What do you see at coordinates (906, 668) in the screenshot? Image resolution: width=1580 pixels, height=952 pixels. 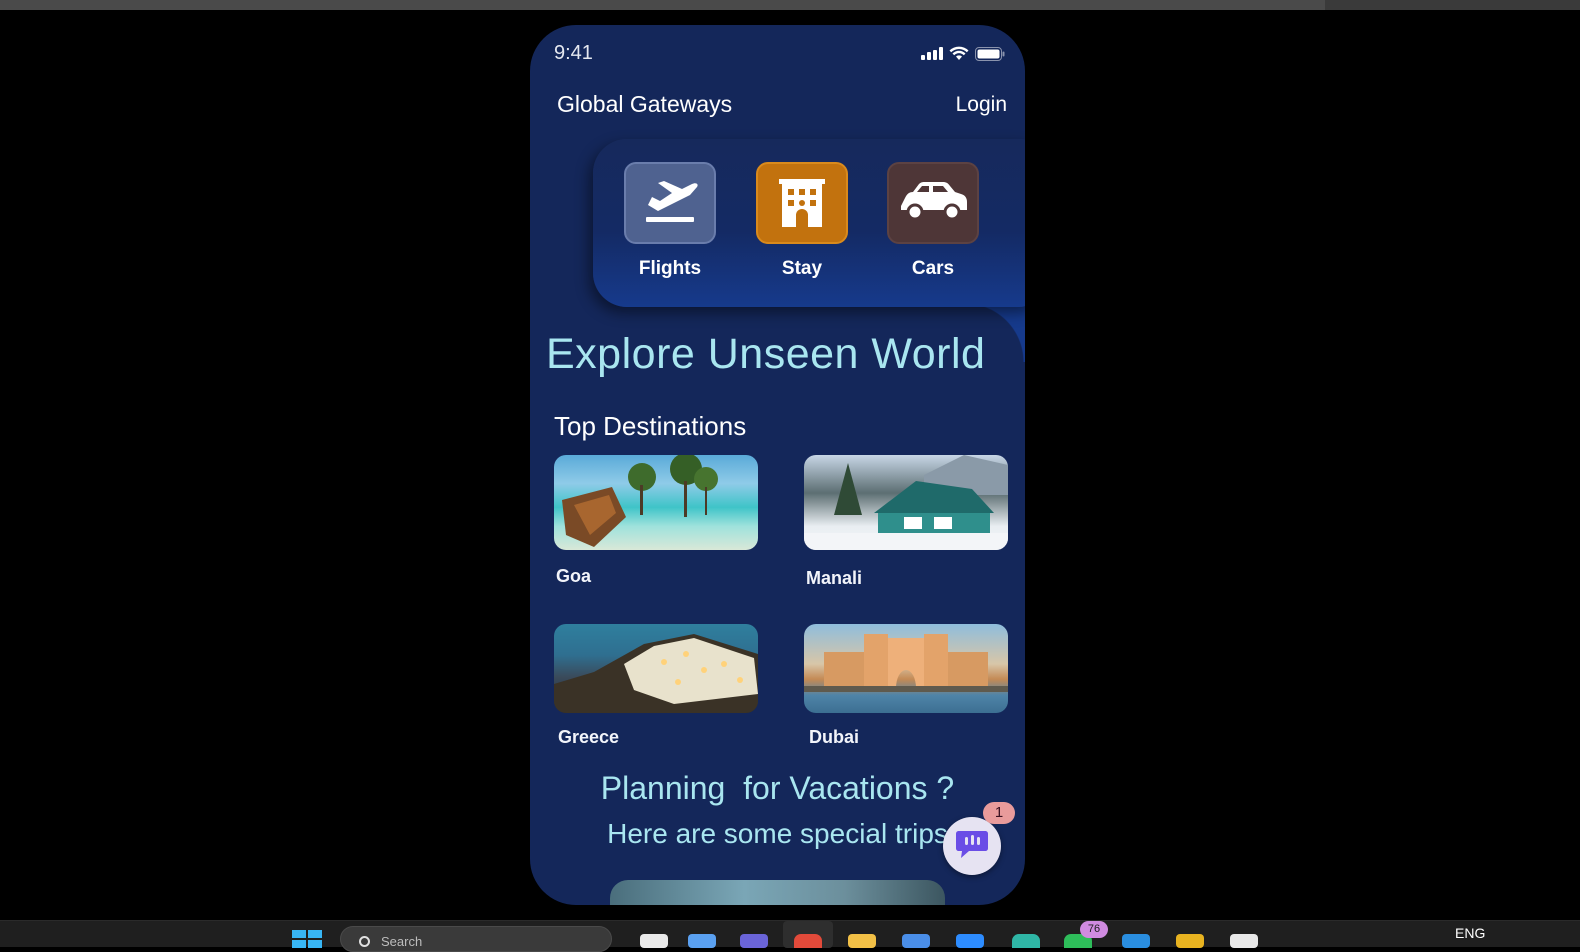 I see `destination-image-dubai` at bounding box center [906, 668].